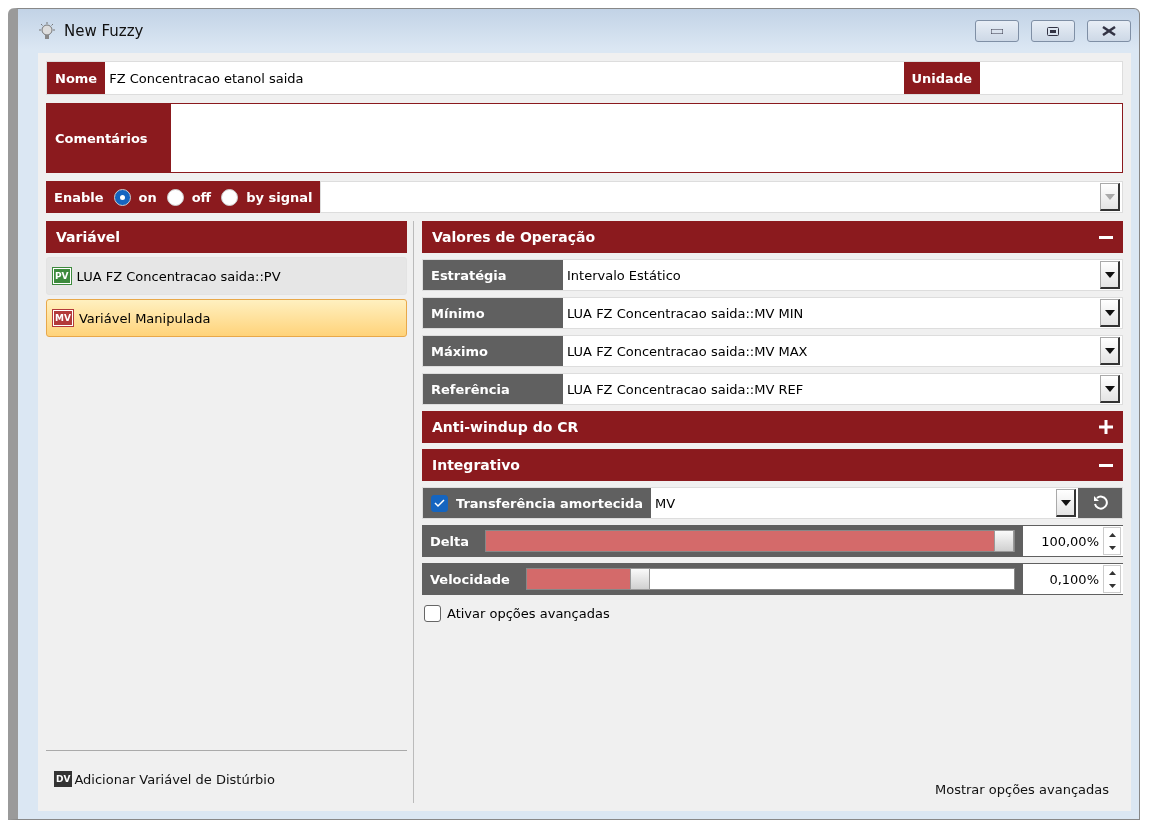 The width and height of the screenshot is (1152, 820). What do you see at coordinates (1109, 196) in the screenshot?
I see `caret-icon` at bounding box center [1109, 196].